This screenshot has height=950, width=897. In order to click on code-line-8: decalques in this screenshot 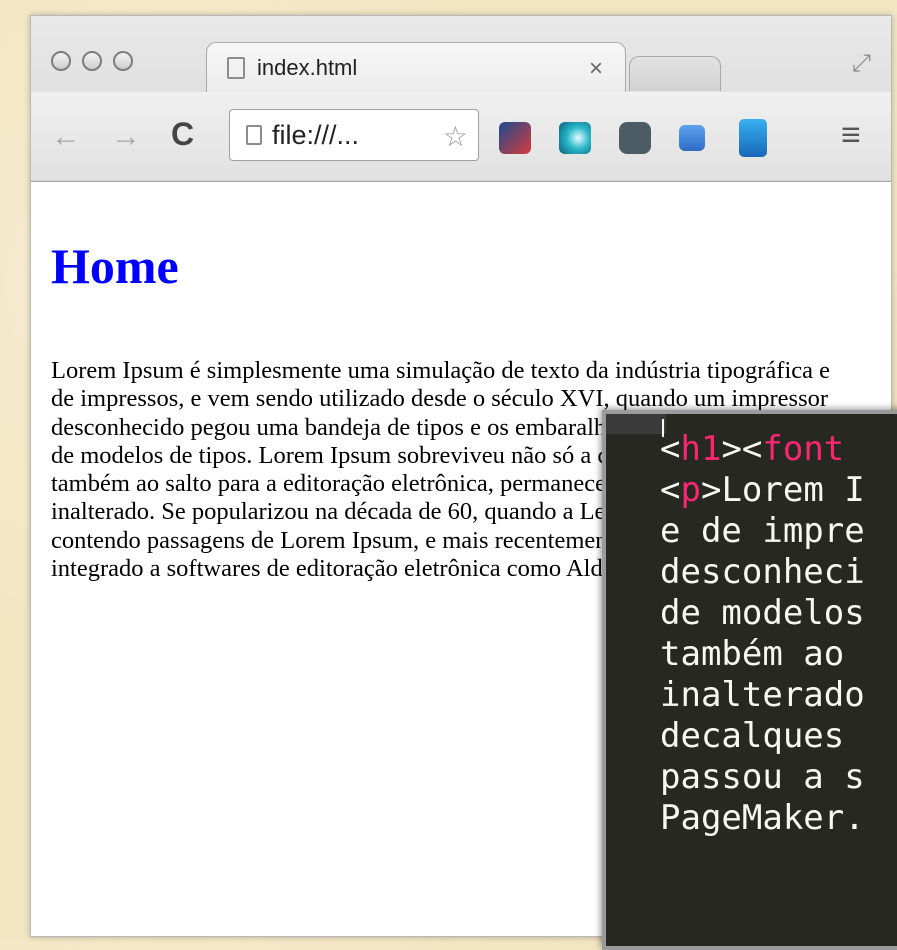, I will do `click(762, 736)`.